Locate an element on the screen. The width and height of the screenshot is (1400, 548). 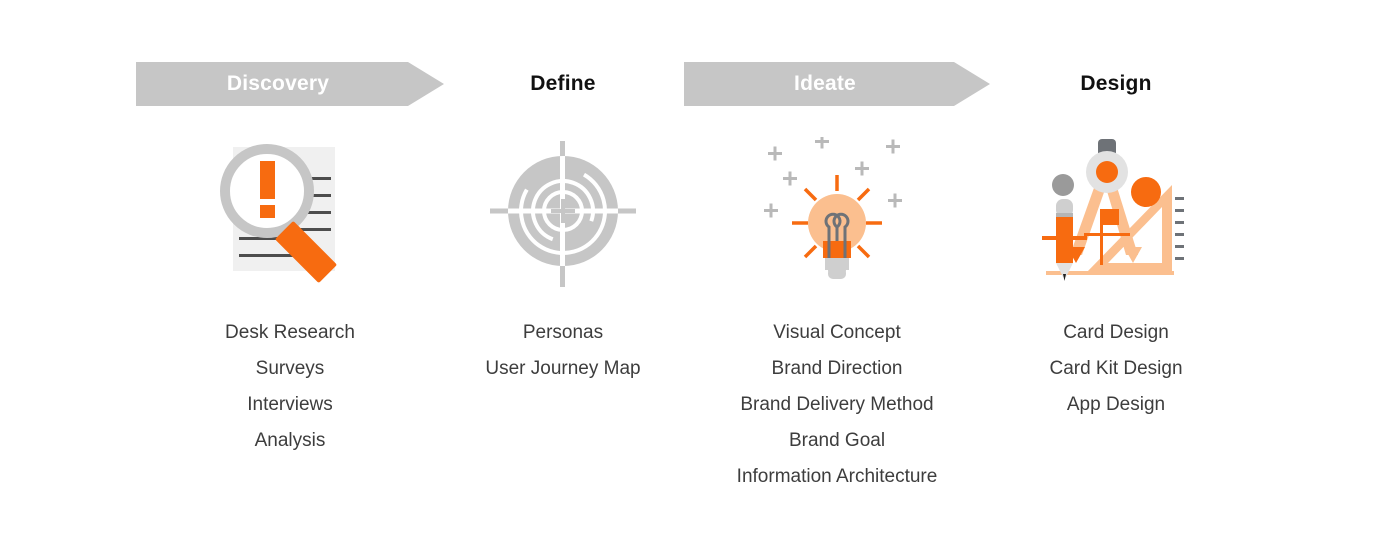
bulb-band is located at coordinates (836, 249).